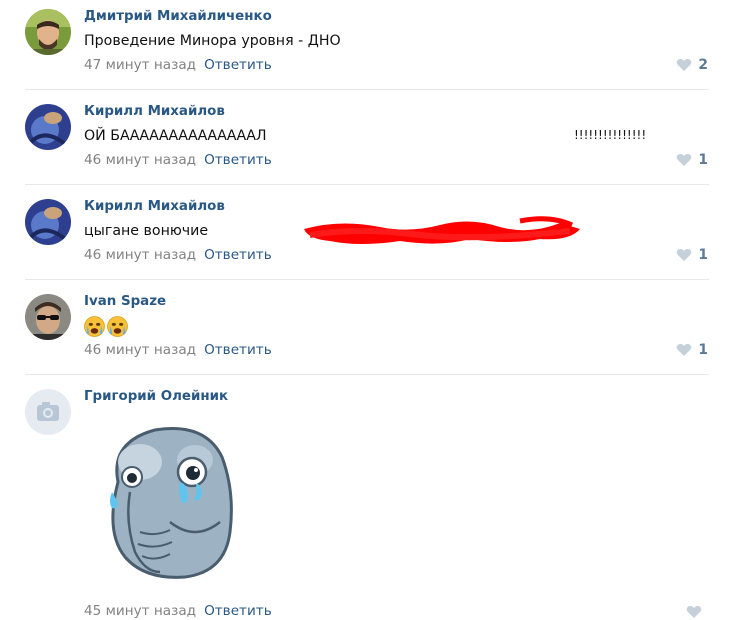 The image size is (730, 620). What do you see at coordinates (146, 231) in the screenshot?
I see `comment-text: цыгане вонючие` at bounding box center [146, 231].